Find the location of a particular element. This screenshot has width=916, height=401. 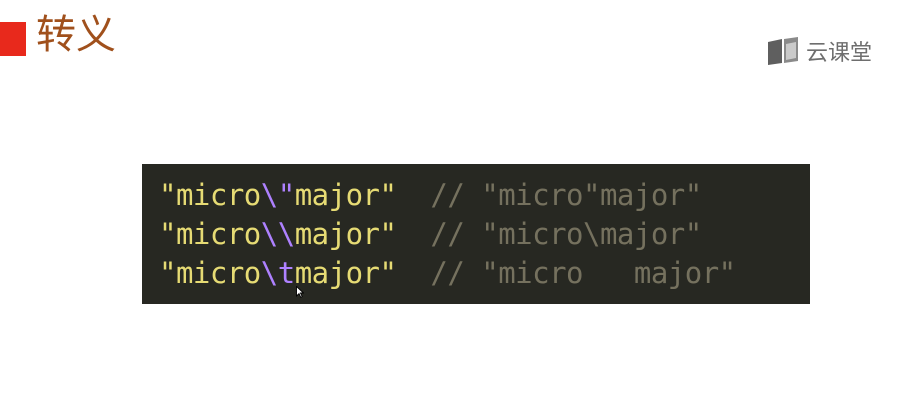

brand-logo: 云课堂 is located at coordinates (819, 51).